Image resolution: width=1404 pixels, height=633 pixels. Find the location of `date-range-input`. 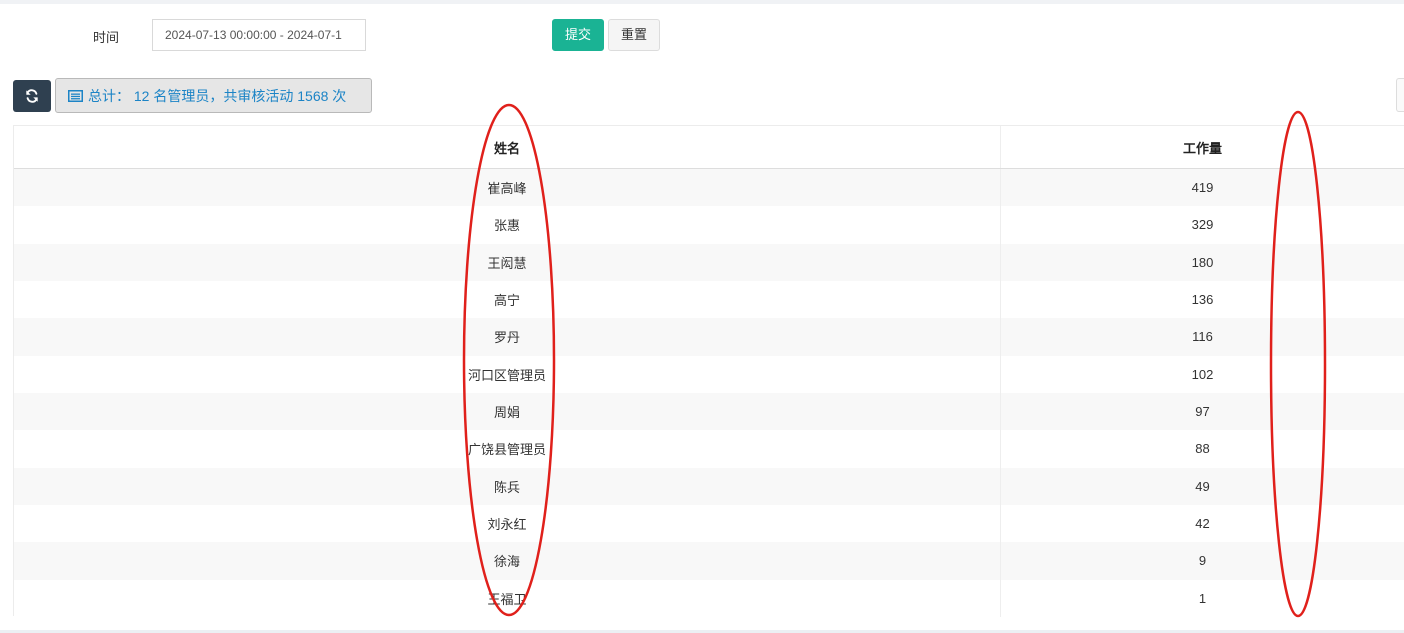

date-range-input is located at coordinates (259, 35).